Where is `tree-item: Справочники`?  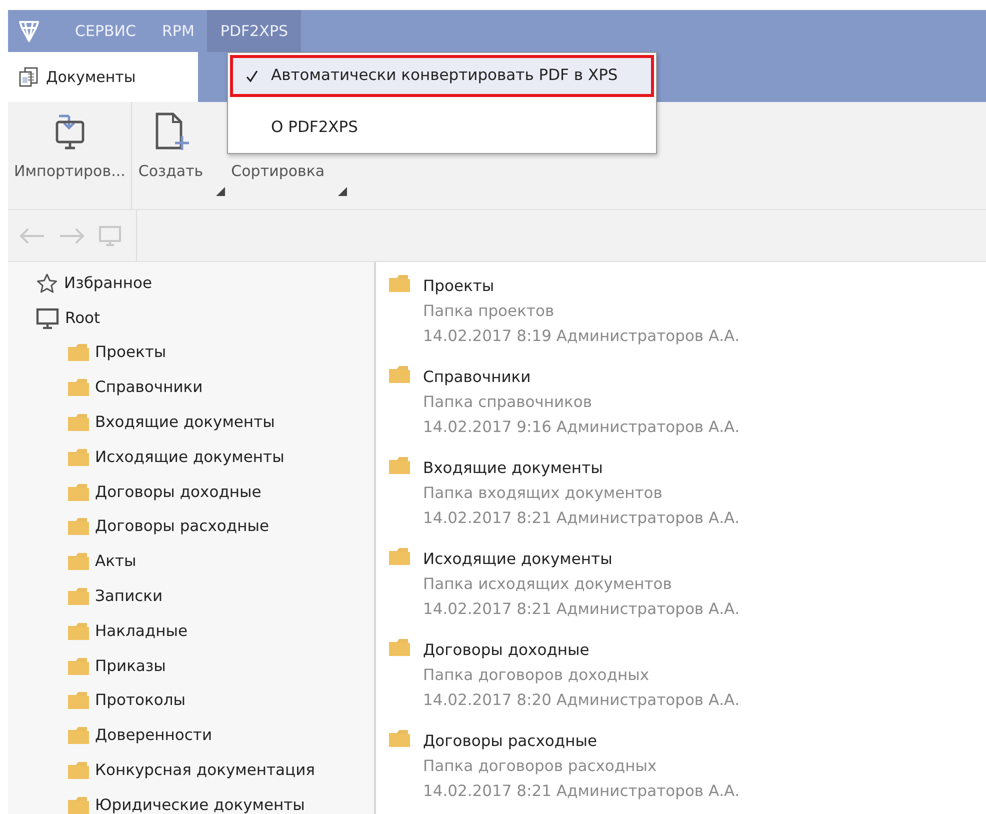
tree-item: Справочники is located at coordinates (149, 388).